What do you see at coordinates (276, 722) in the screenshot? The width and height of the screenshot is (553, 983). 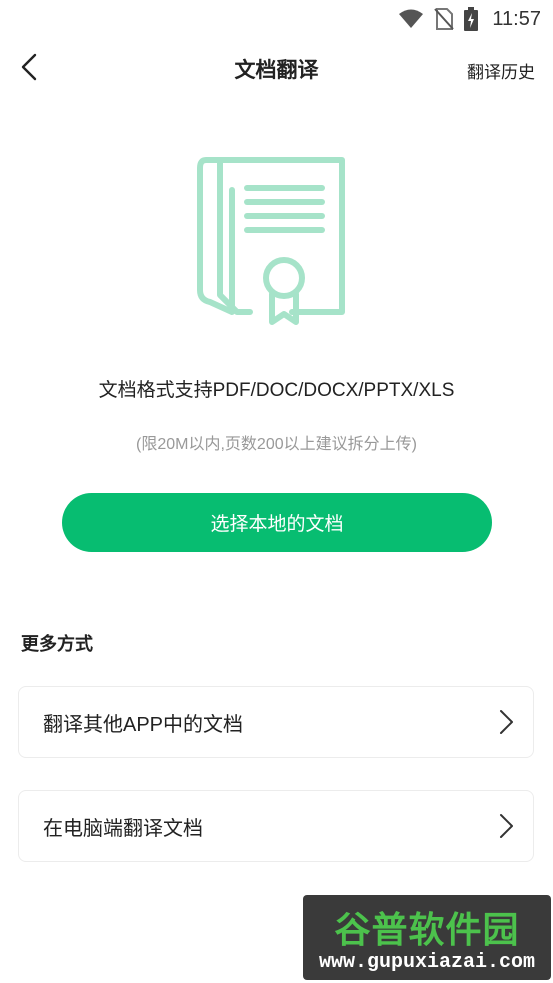 I see `translate-from-other-app-option: 翻译其他APP中的文档` at bounding box center [276, 722].